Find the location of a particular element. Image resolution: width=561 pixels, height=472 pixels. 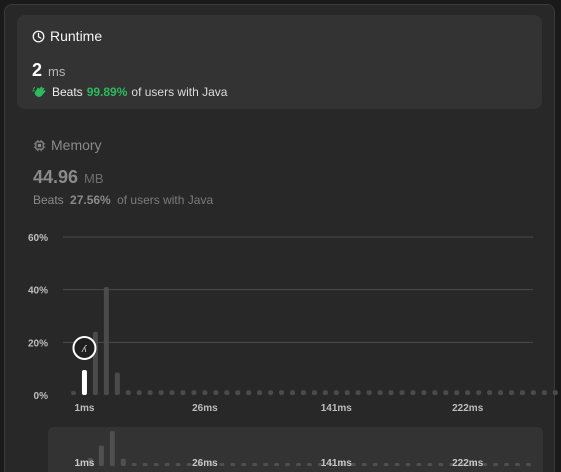

y-tick-label: 20% is located at coordinates (38, 343).